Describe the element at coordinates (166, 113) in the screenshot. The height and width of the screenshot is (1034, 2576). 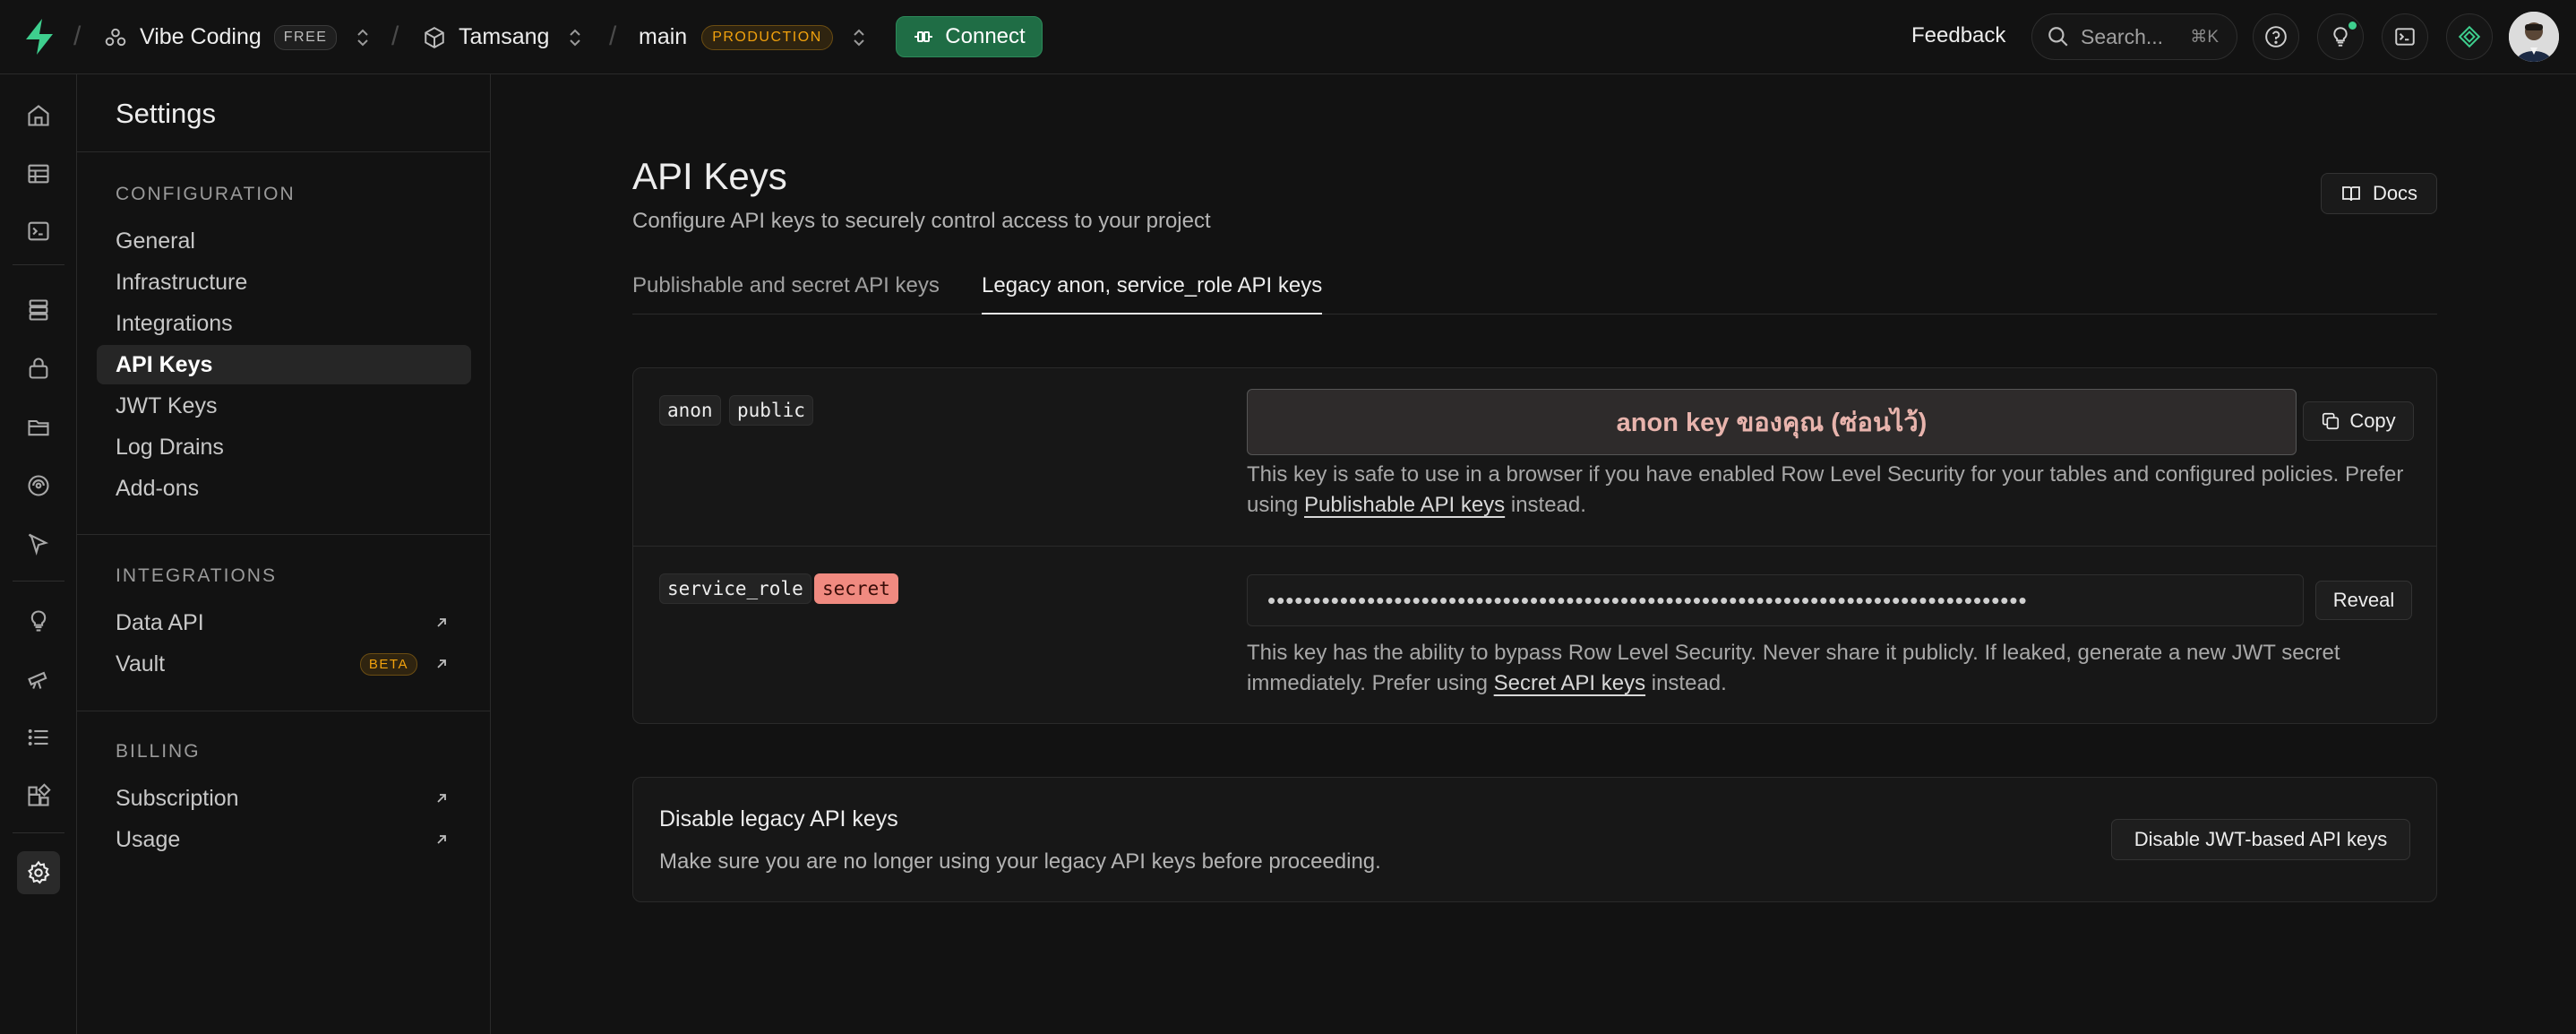
I see `sidebar-title: Settings` at that location.